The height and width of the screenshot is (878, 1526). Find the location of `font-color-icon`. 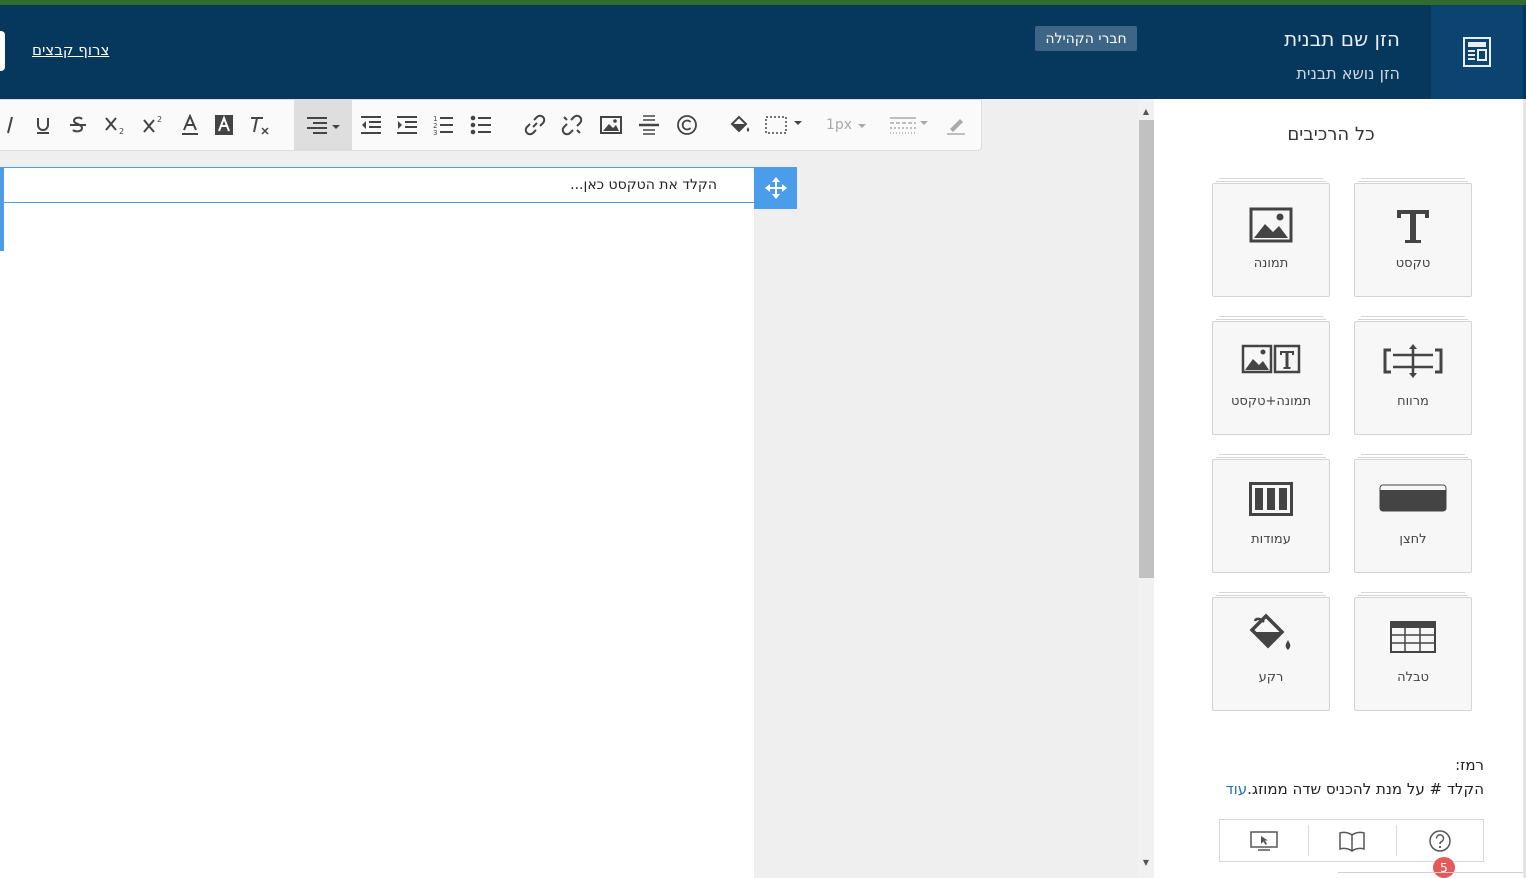

font-color-icon is located at coordinates (190, 125).